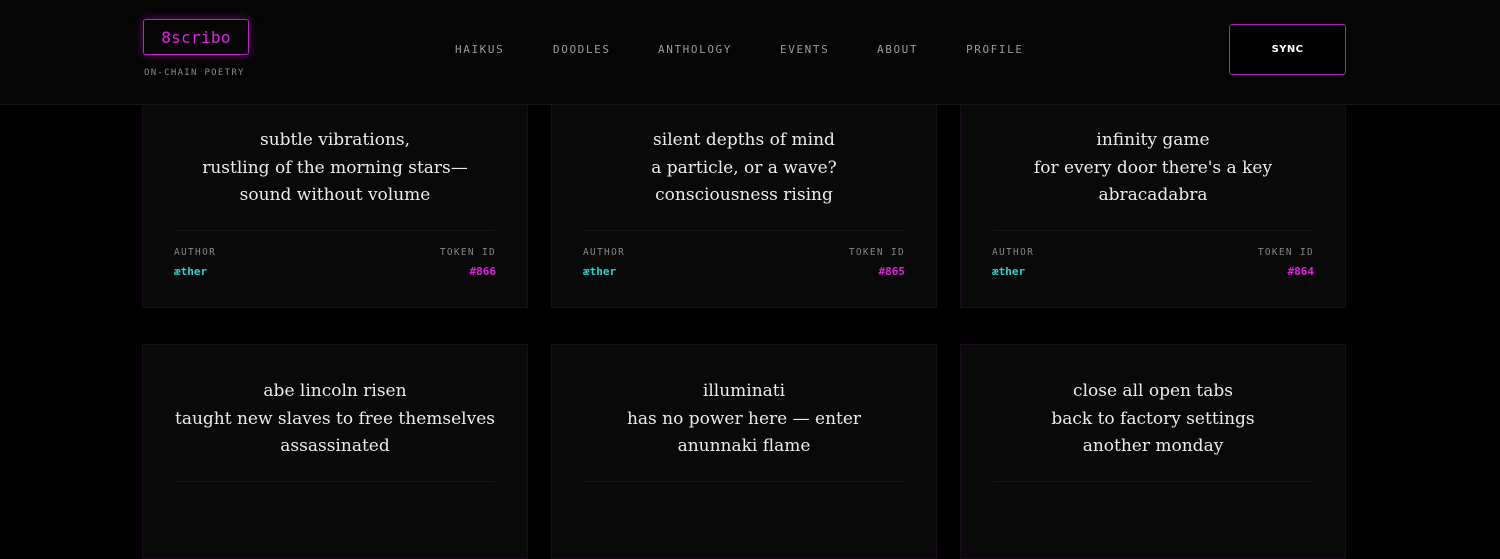 This screenshot has height=559, width=1500. I want to click on haiku-line: another monday, so click(1153, 446).